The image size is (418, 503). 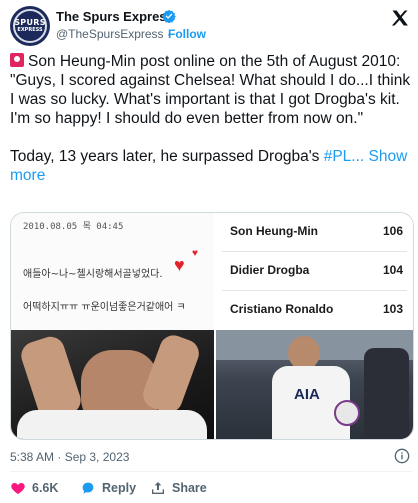 What do you see at coordinates (392, 309) in the screenshot?
I see `player-goals: 103` at bounding box center [392, 309].